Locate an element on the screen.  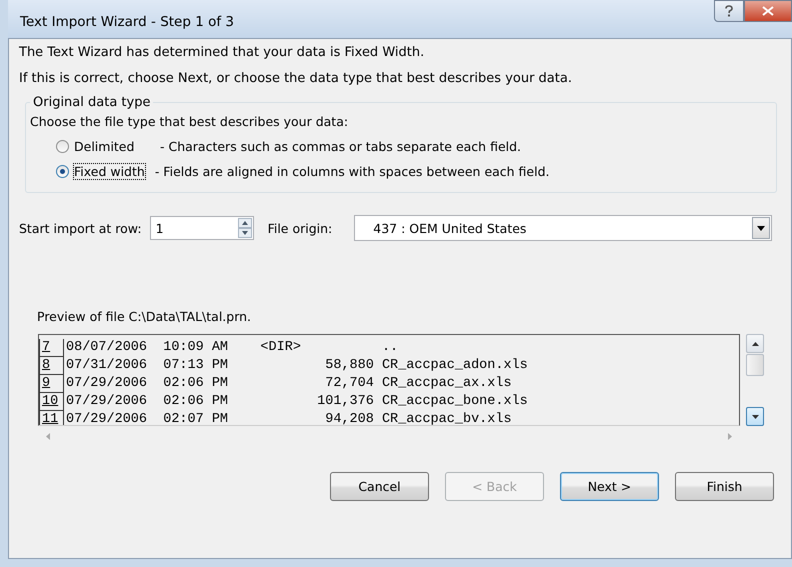
help-icon is located at coordinates (729, 11).